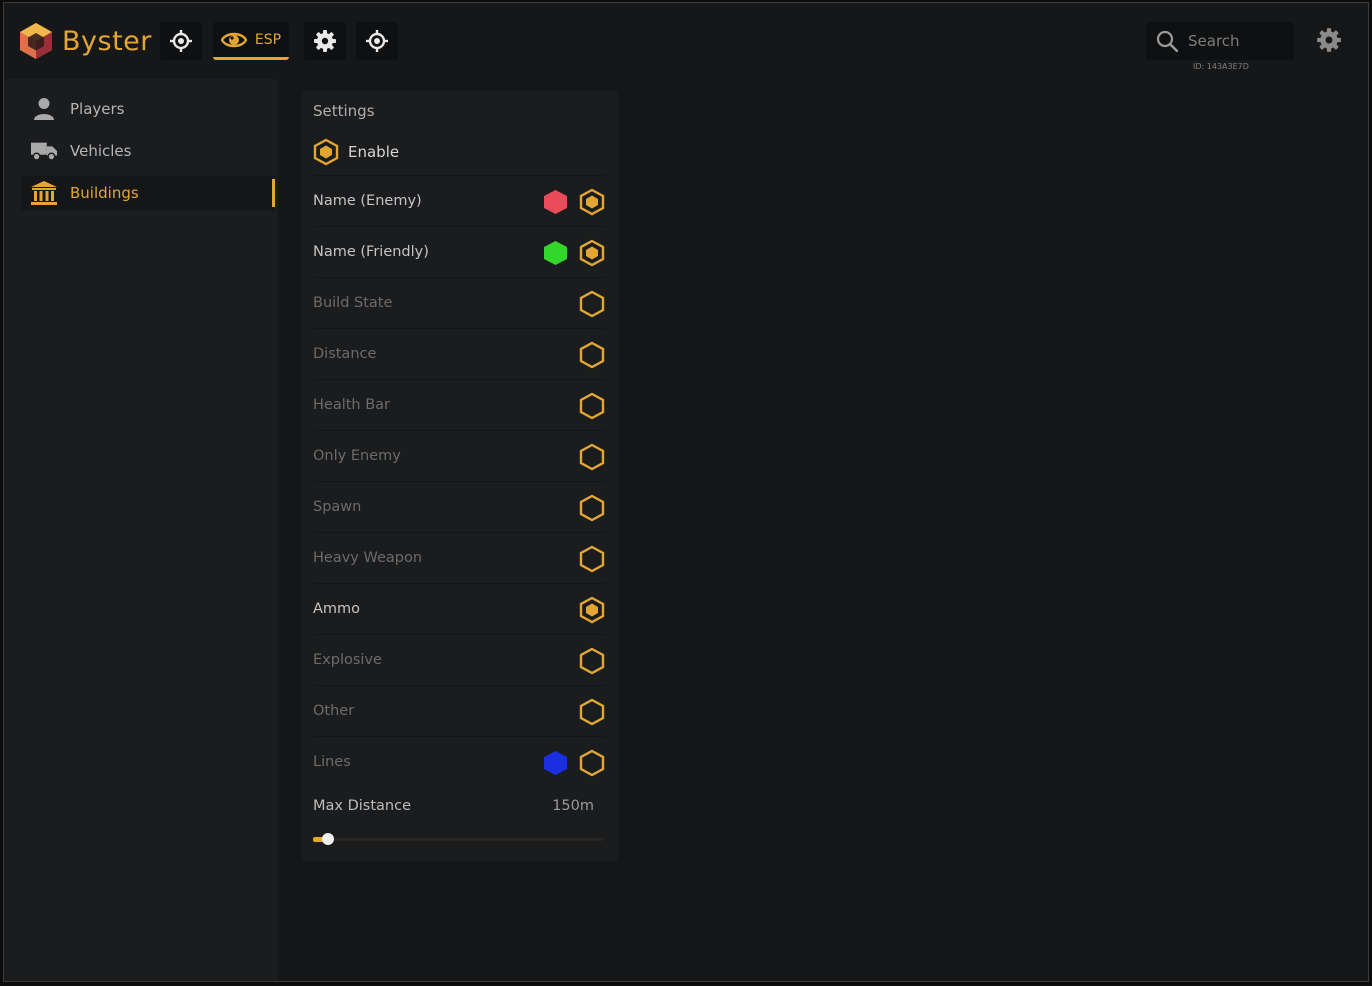 Image resolution: width=1372 pixels, height=986 pixels. I want to click on max-distance-value: 150m, so click(573, 806).